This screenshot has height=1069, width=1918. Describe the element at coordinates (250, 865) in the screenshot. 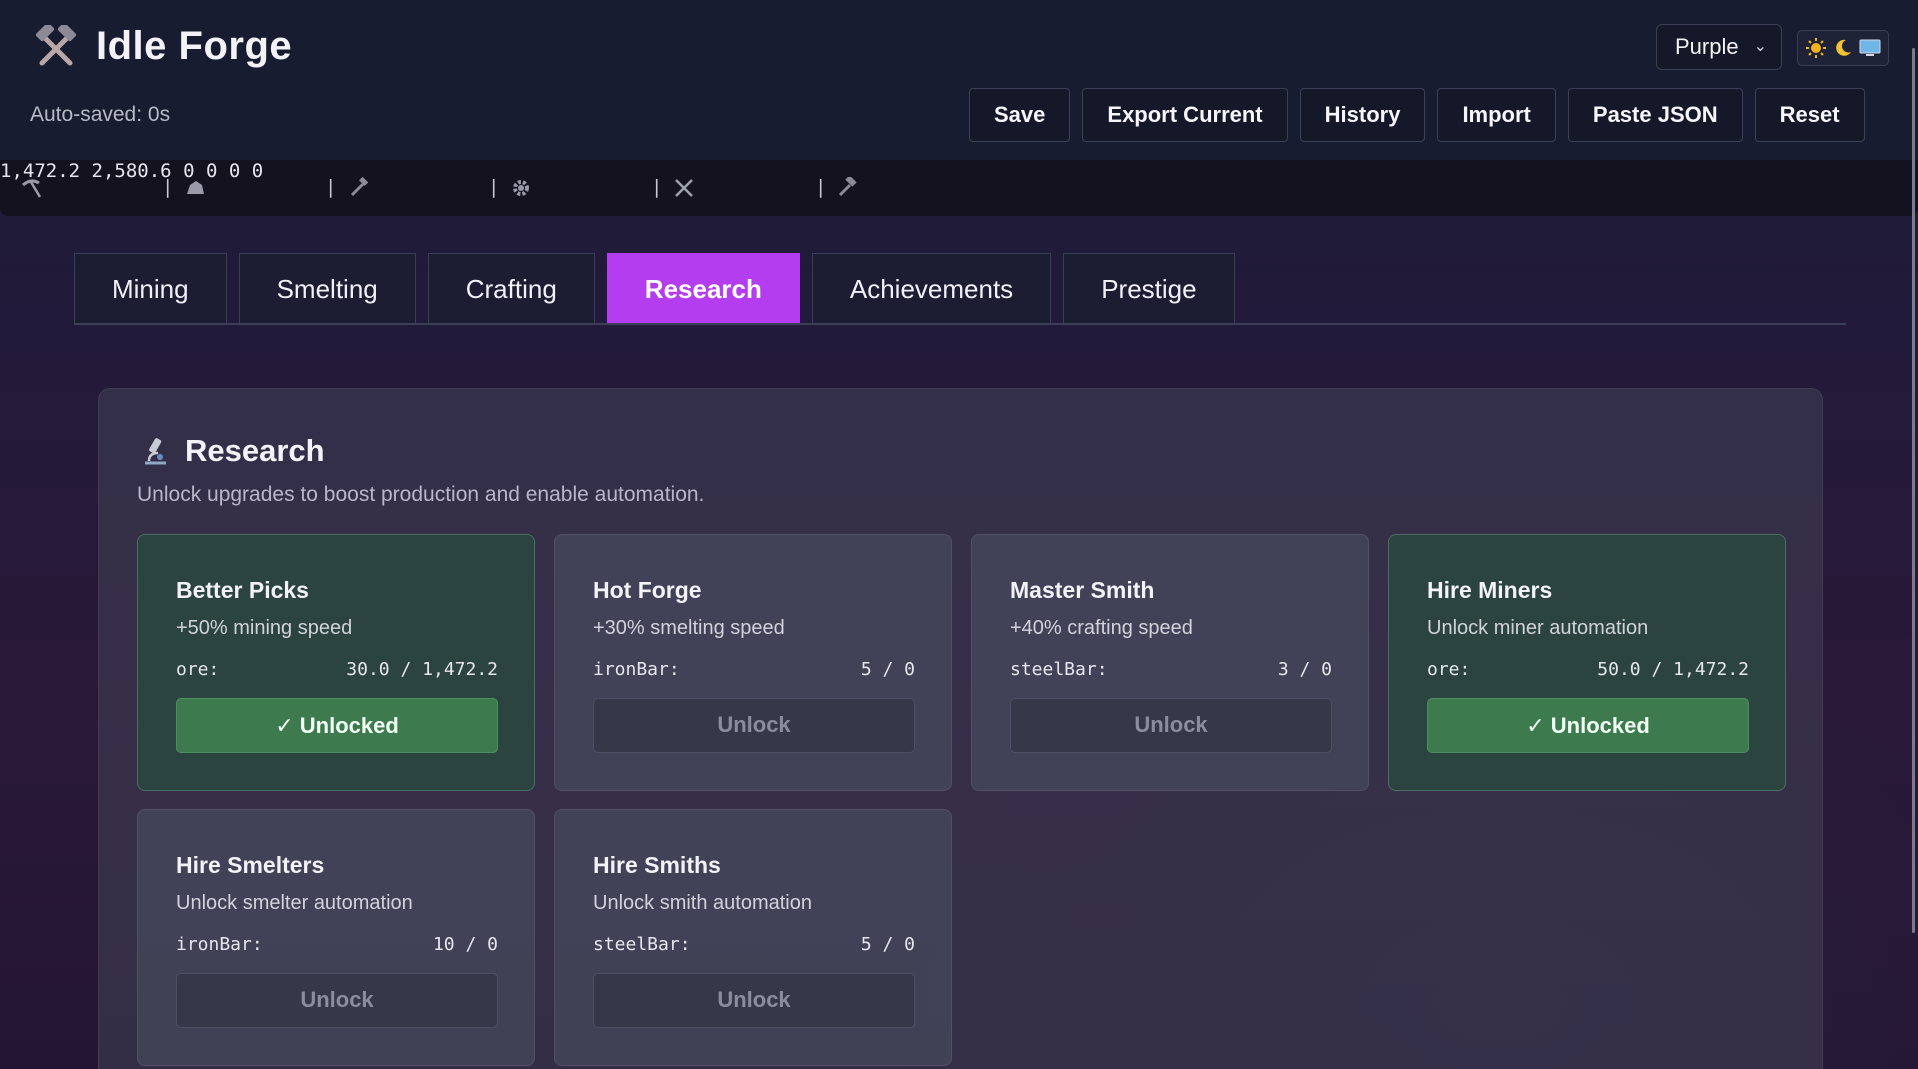

I see `card-title: Hire Smelters` at that location.